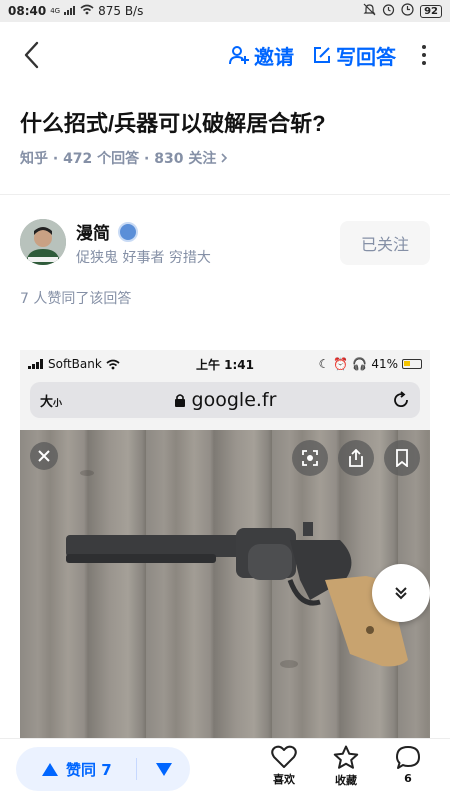  I want to click on triangle-down-icon, so click(163, 769).